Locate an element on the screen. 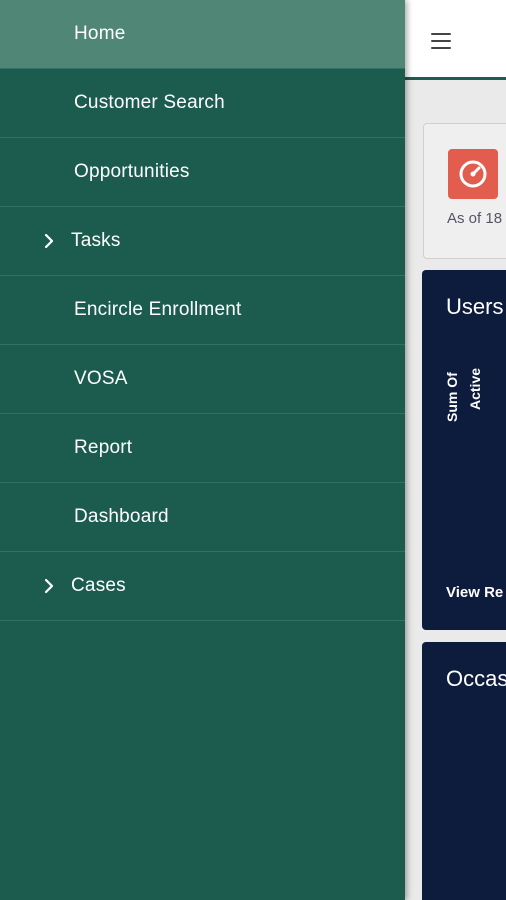  nav-item-customer-search: Customer Search is located at coordinates (202, 103).